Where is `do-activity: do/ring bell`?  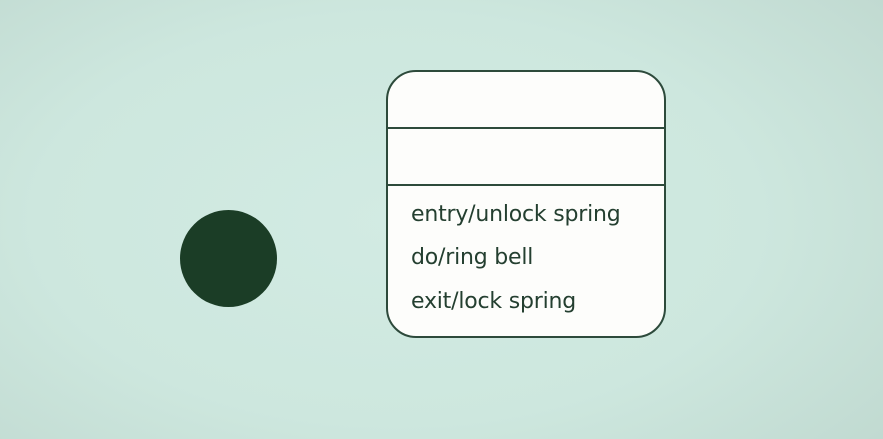
do-activity: do/ring bell is located at coordinates (472, 257).